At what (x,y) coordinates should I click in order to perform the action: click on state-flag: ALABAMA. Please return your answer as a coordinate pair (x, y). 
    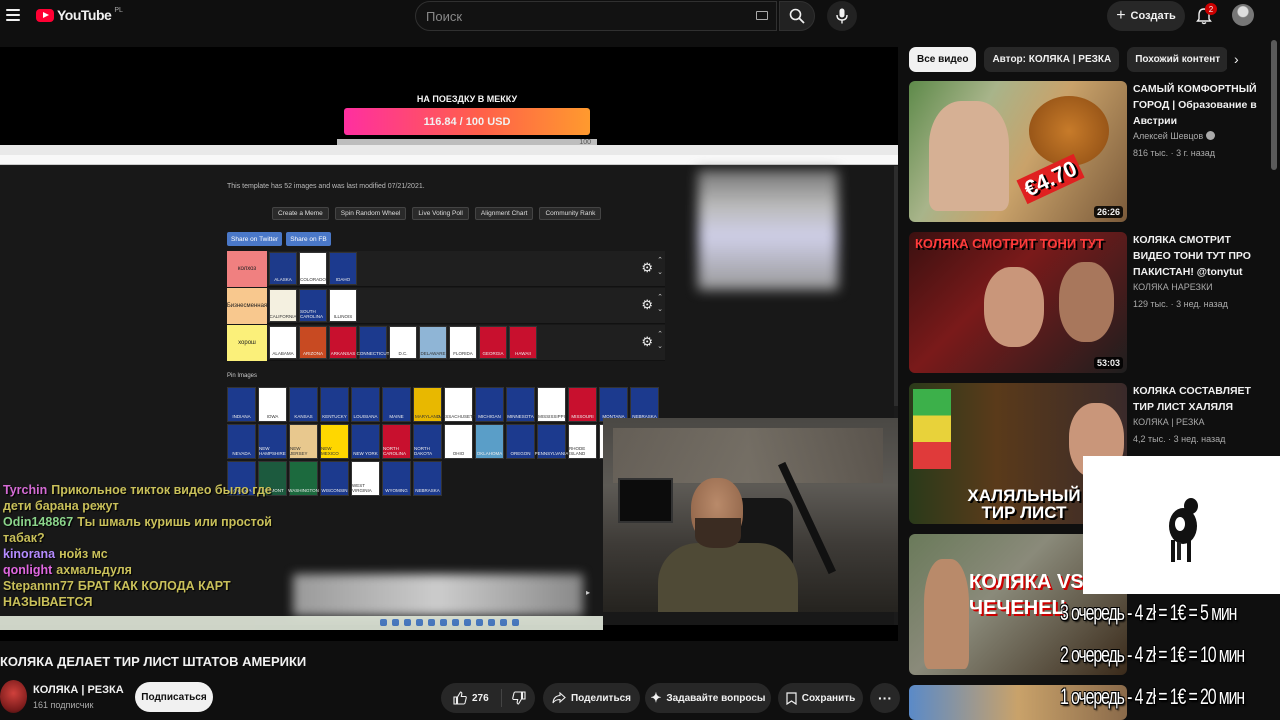
    Looking at the image, I should click on (283, 342).